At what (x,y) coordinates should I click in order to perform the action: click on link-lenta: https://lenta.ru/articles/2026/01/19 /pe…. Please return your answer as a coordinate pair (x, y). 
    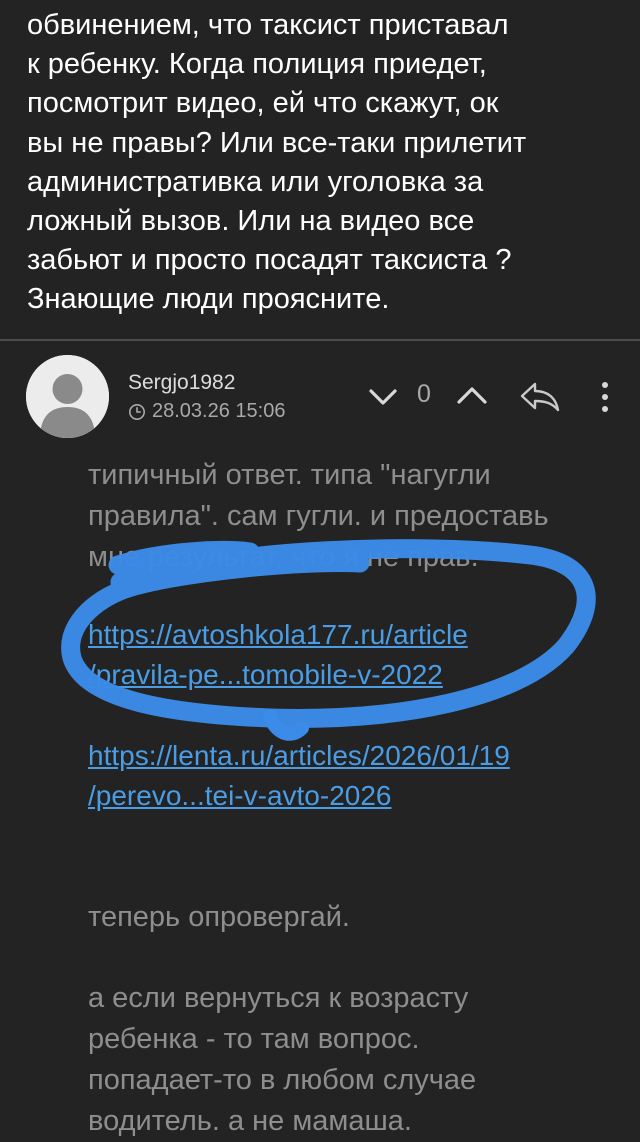
    Looking at the image, I should click on (299, 776).